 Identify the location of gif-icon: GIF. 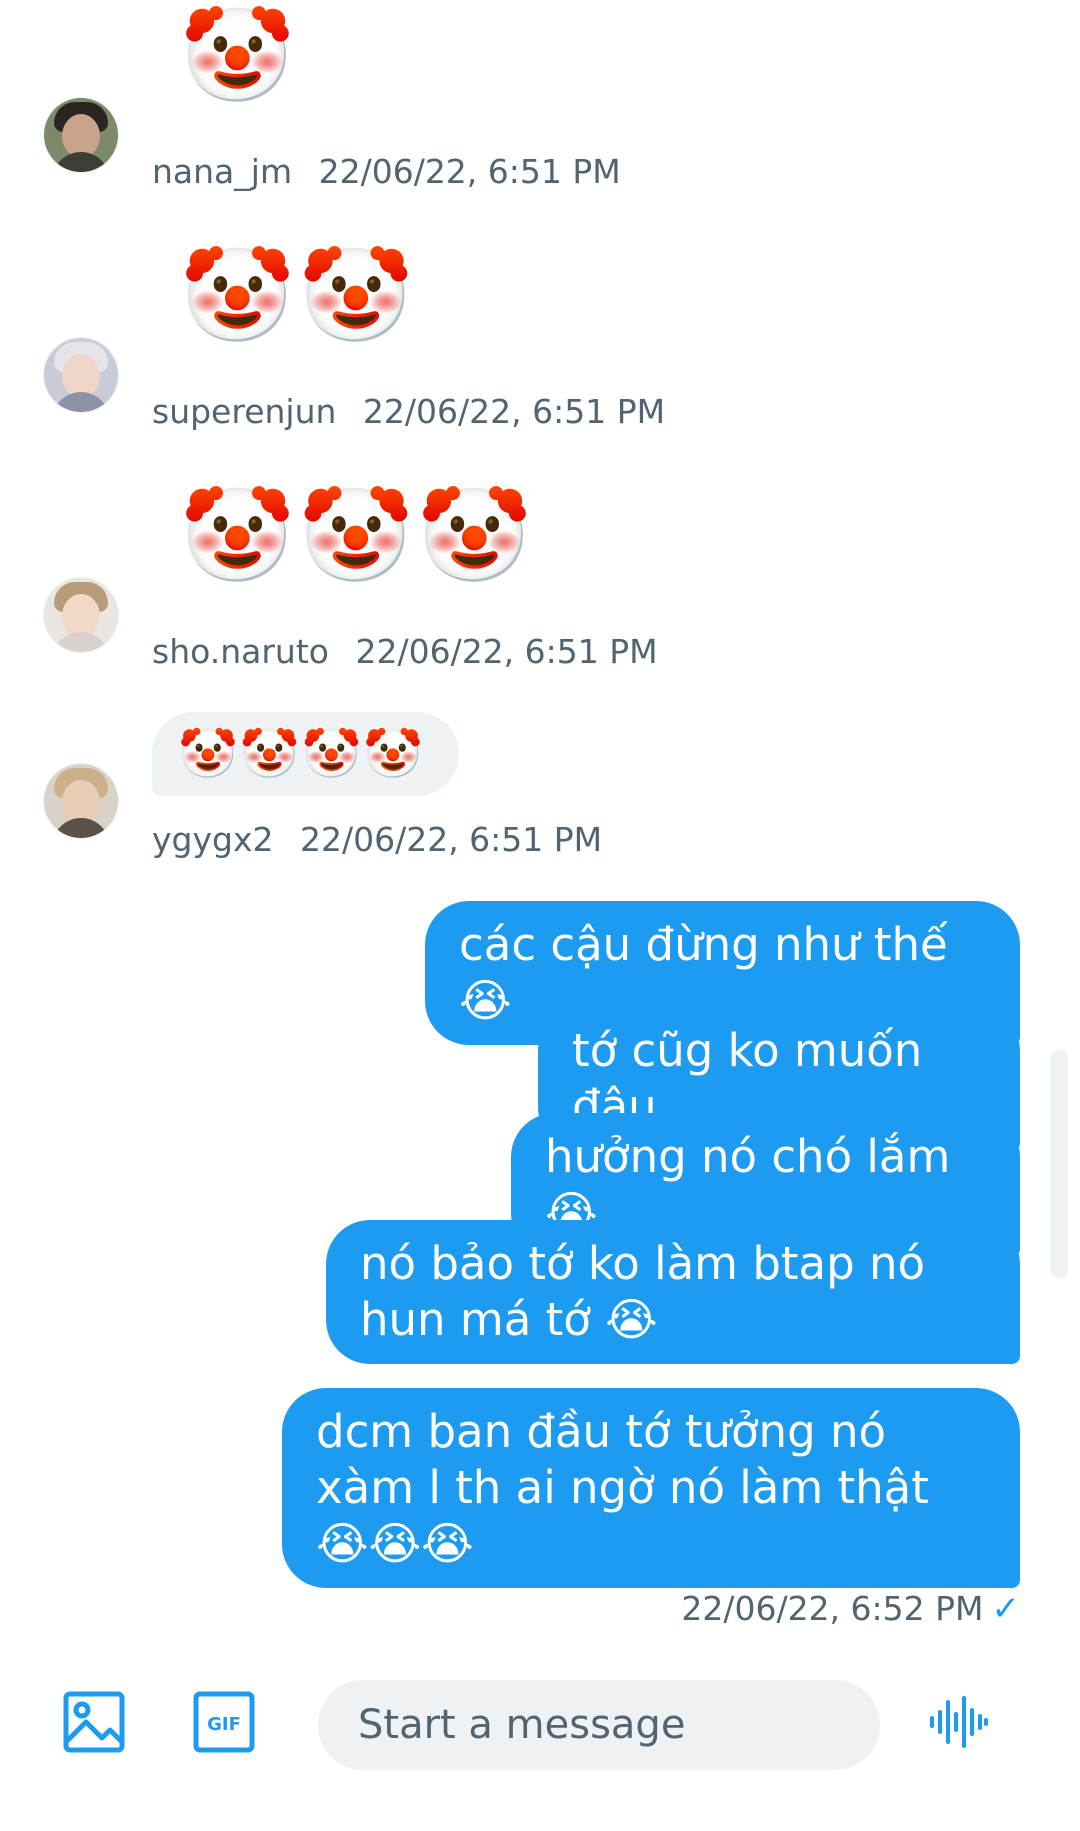
(224, 1722).